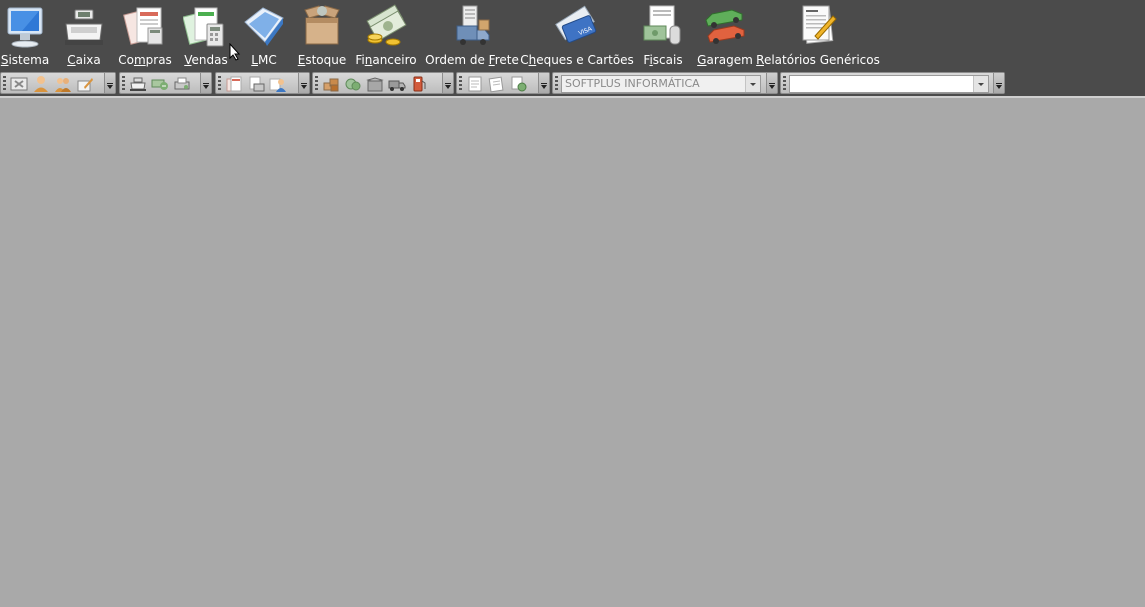  I want to click on menu-item-vendas: Vendas, so click(205, 35).